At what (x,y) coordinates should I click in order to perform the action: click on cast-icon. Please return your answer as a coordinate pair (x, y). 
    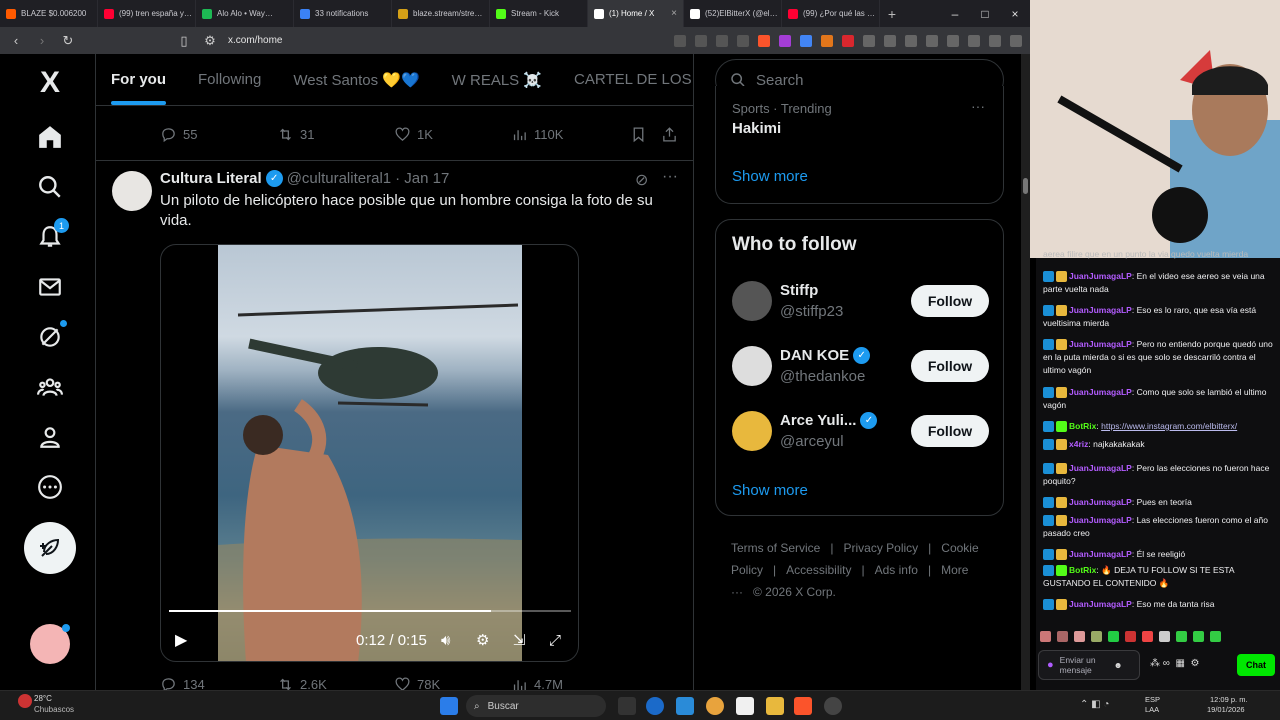
    Looking at the image, I should click on (722, 40).